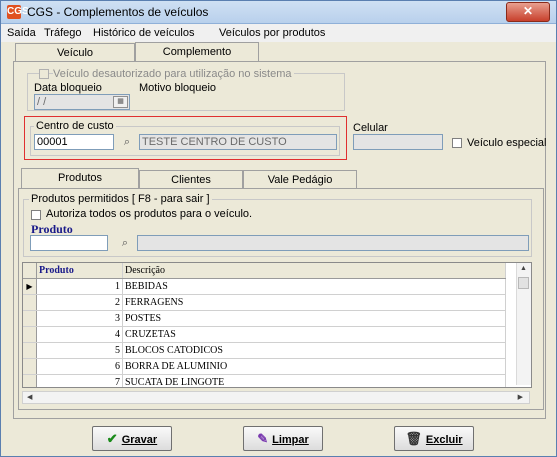 This screenshot has width=557, height=457. I want to click on close-button: ✕, so click(528, 12).